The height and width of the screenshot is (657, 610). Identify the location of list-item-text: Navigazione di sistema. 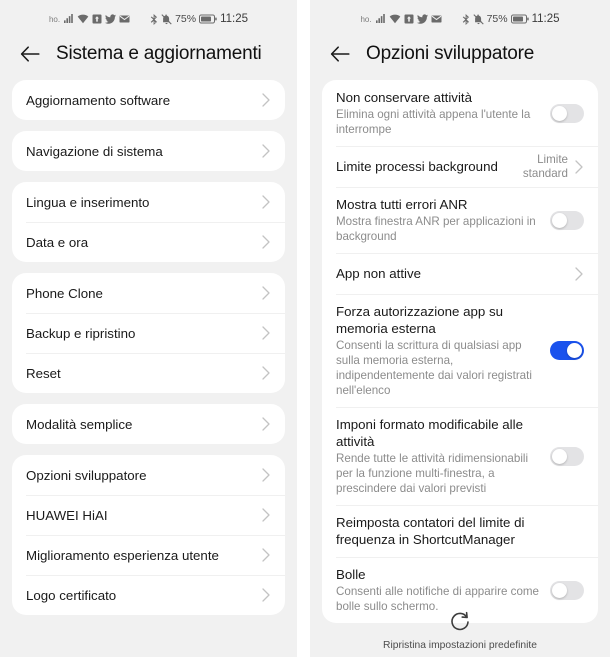
(140, 151).